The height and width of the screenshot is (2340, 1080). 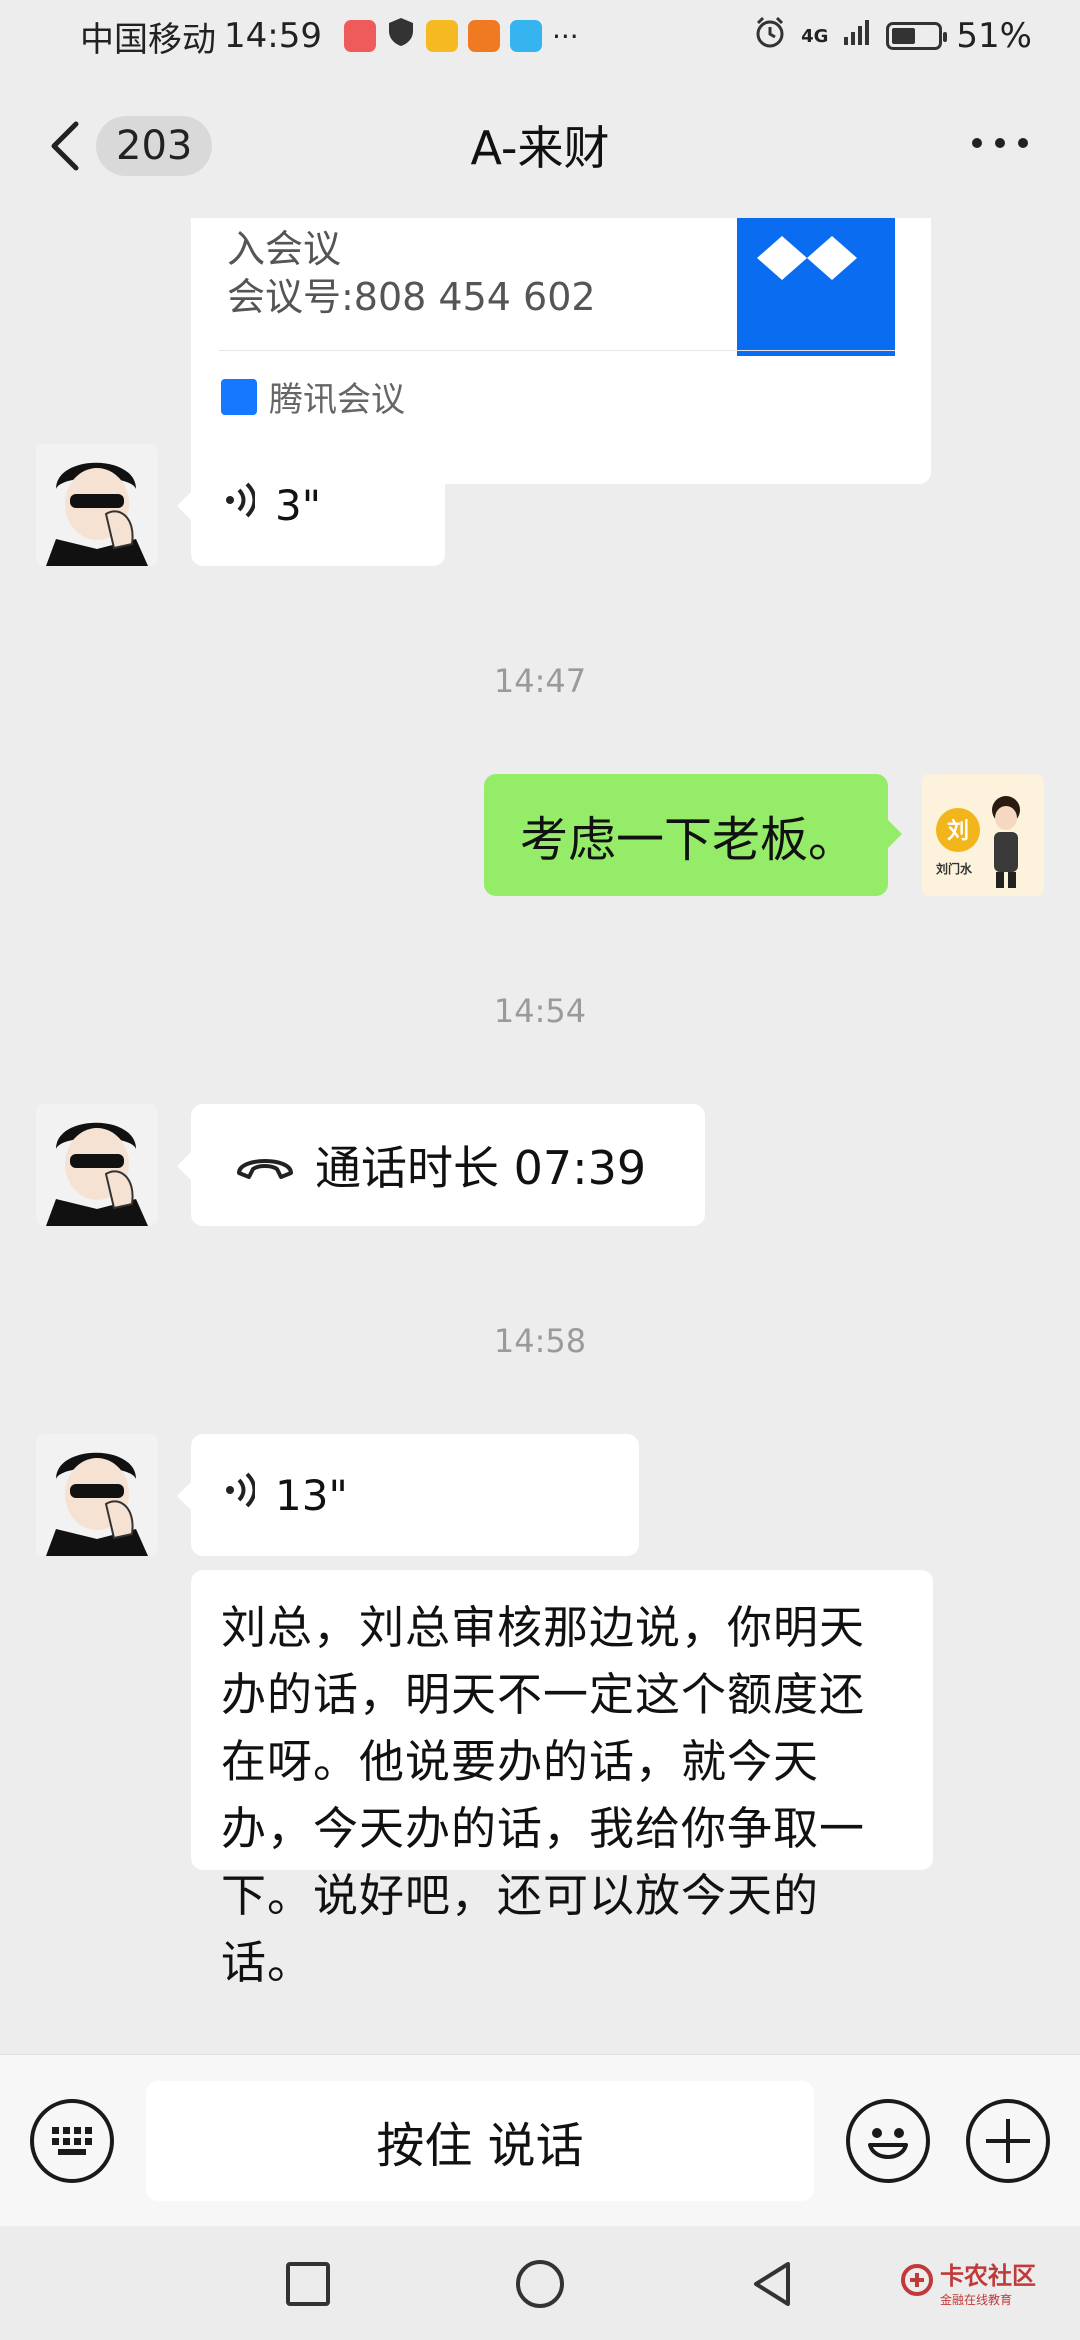 I want to click on emoji-icon, so click(x=888, y=2141).